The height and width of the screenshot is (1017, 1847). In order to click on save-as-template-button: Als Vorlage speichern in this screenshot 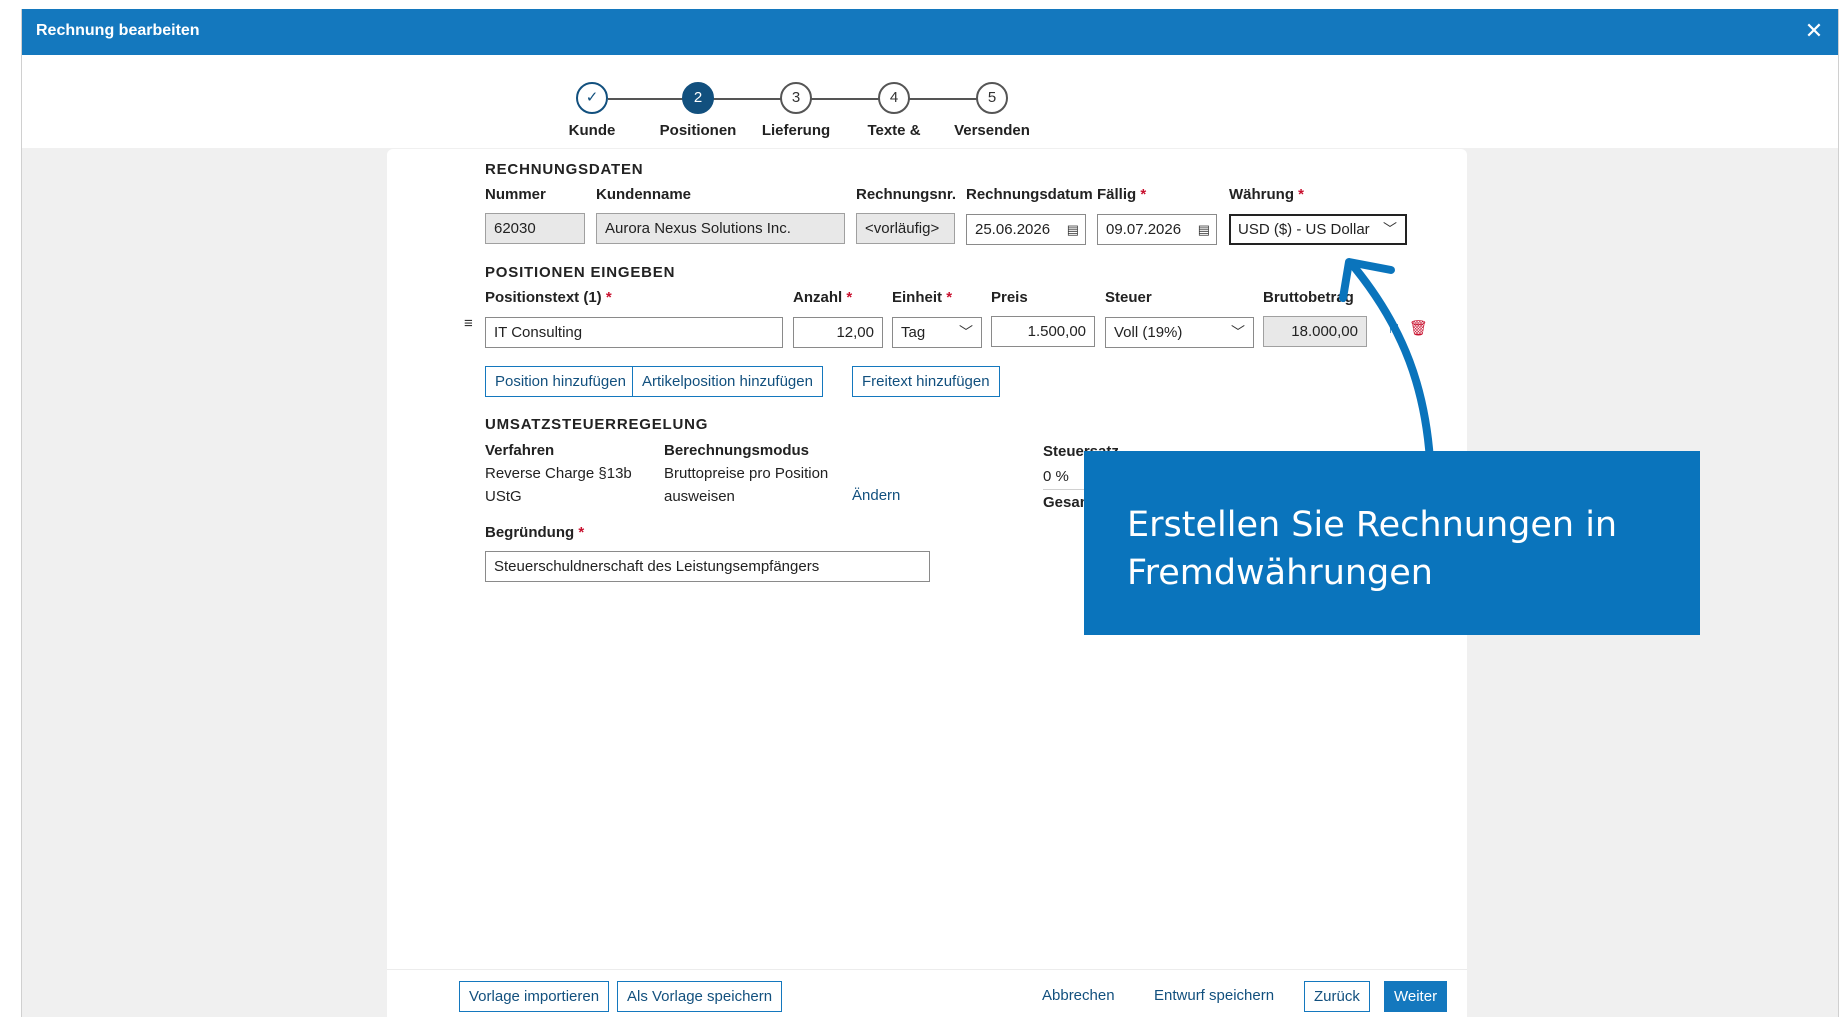, I will do `click(700, 996)`.